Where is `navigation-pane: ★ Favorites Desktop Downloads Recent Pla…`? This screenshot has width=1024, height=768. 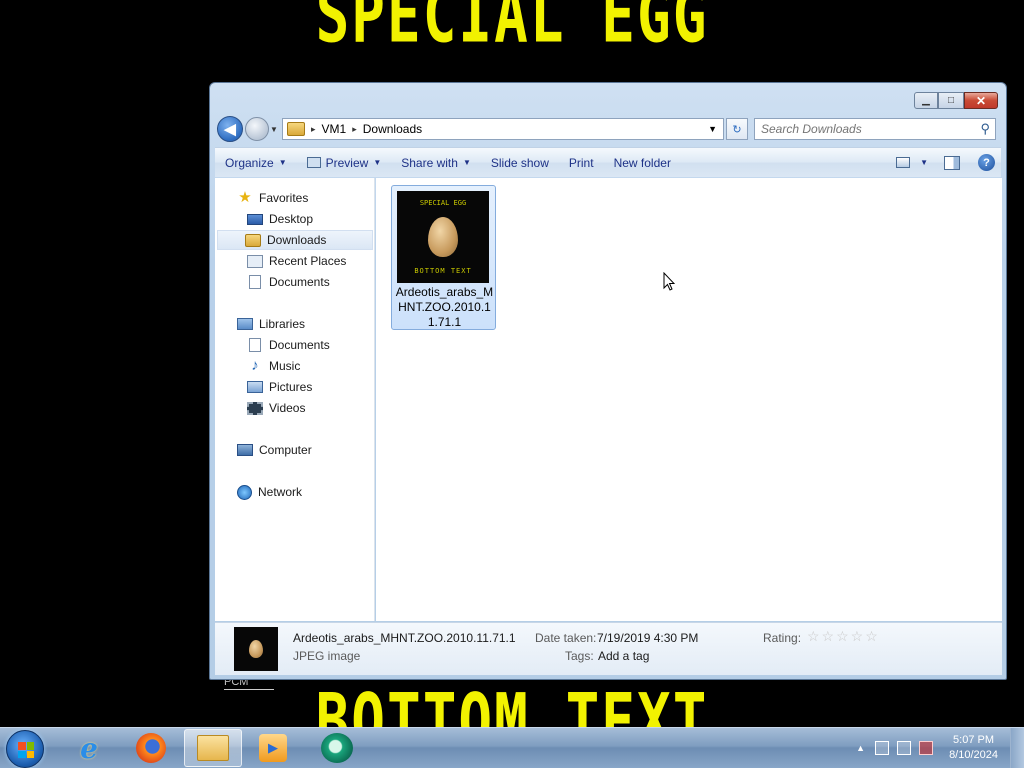
navigation-pane: ★ Favorites Desktop Downloads Recent Pla… is located at coordinates (295, 399).